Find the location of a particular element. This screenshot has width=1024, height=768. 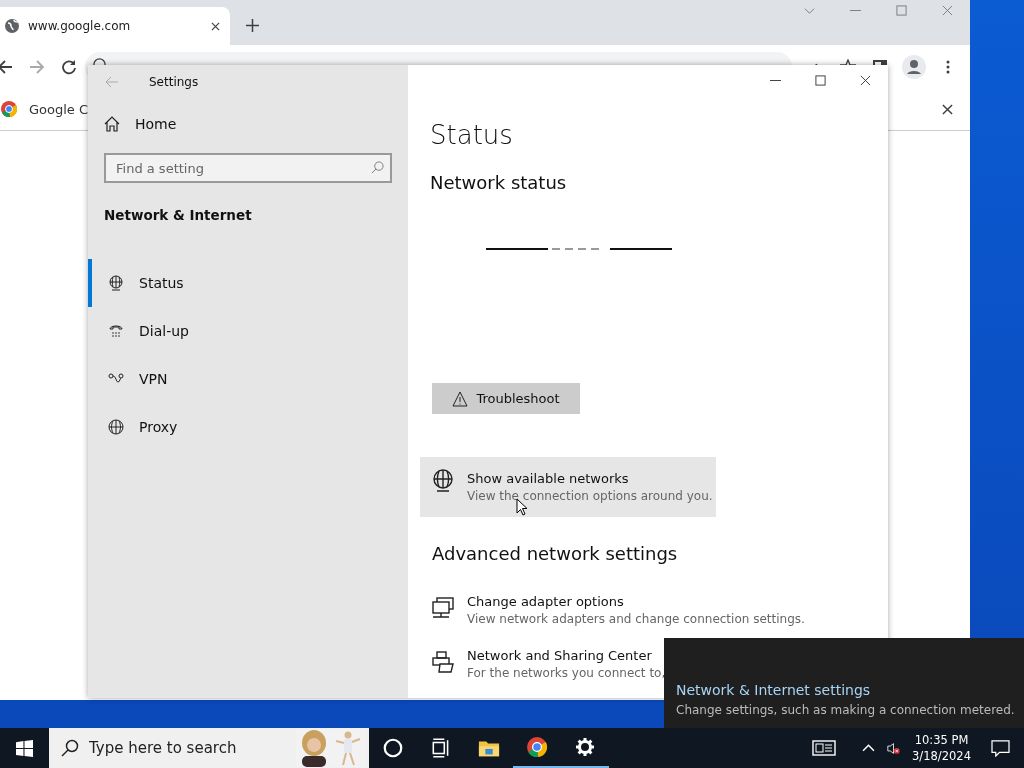

search-field: Type here to search is located at coordinates (184, 748).